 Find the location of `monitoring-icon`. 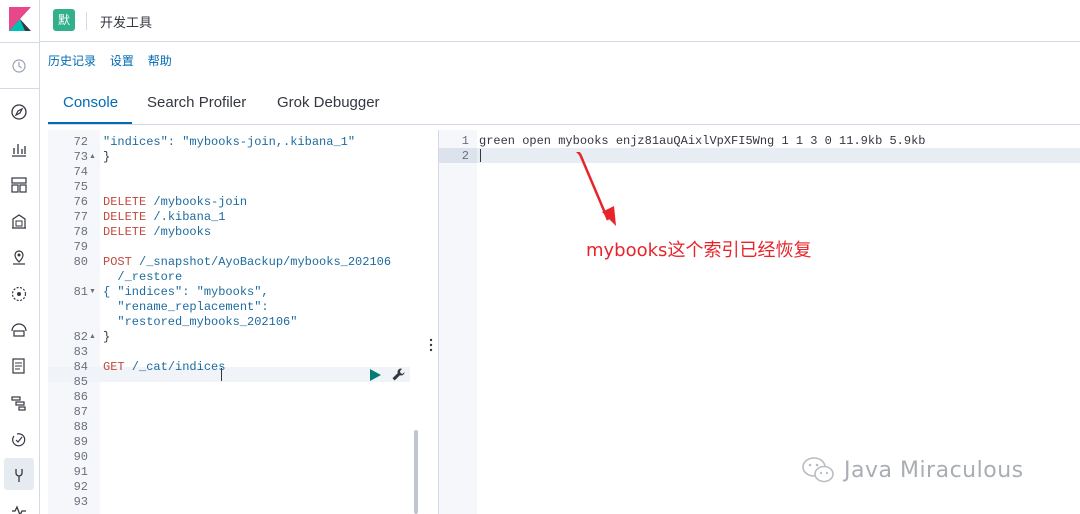

monitoring-icon is located at coordinates (19, 508).